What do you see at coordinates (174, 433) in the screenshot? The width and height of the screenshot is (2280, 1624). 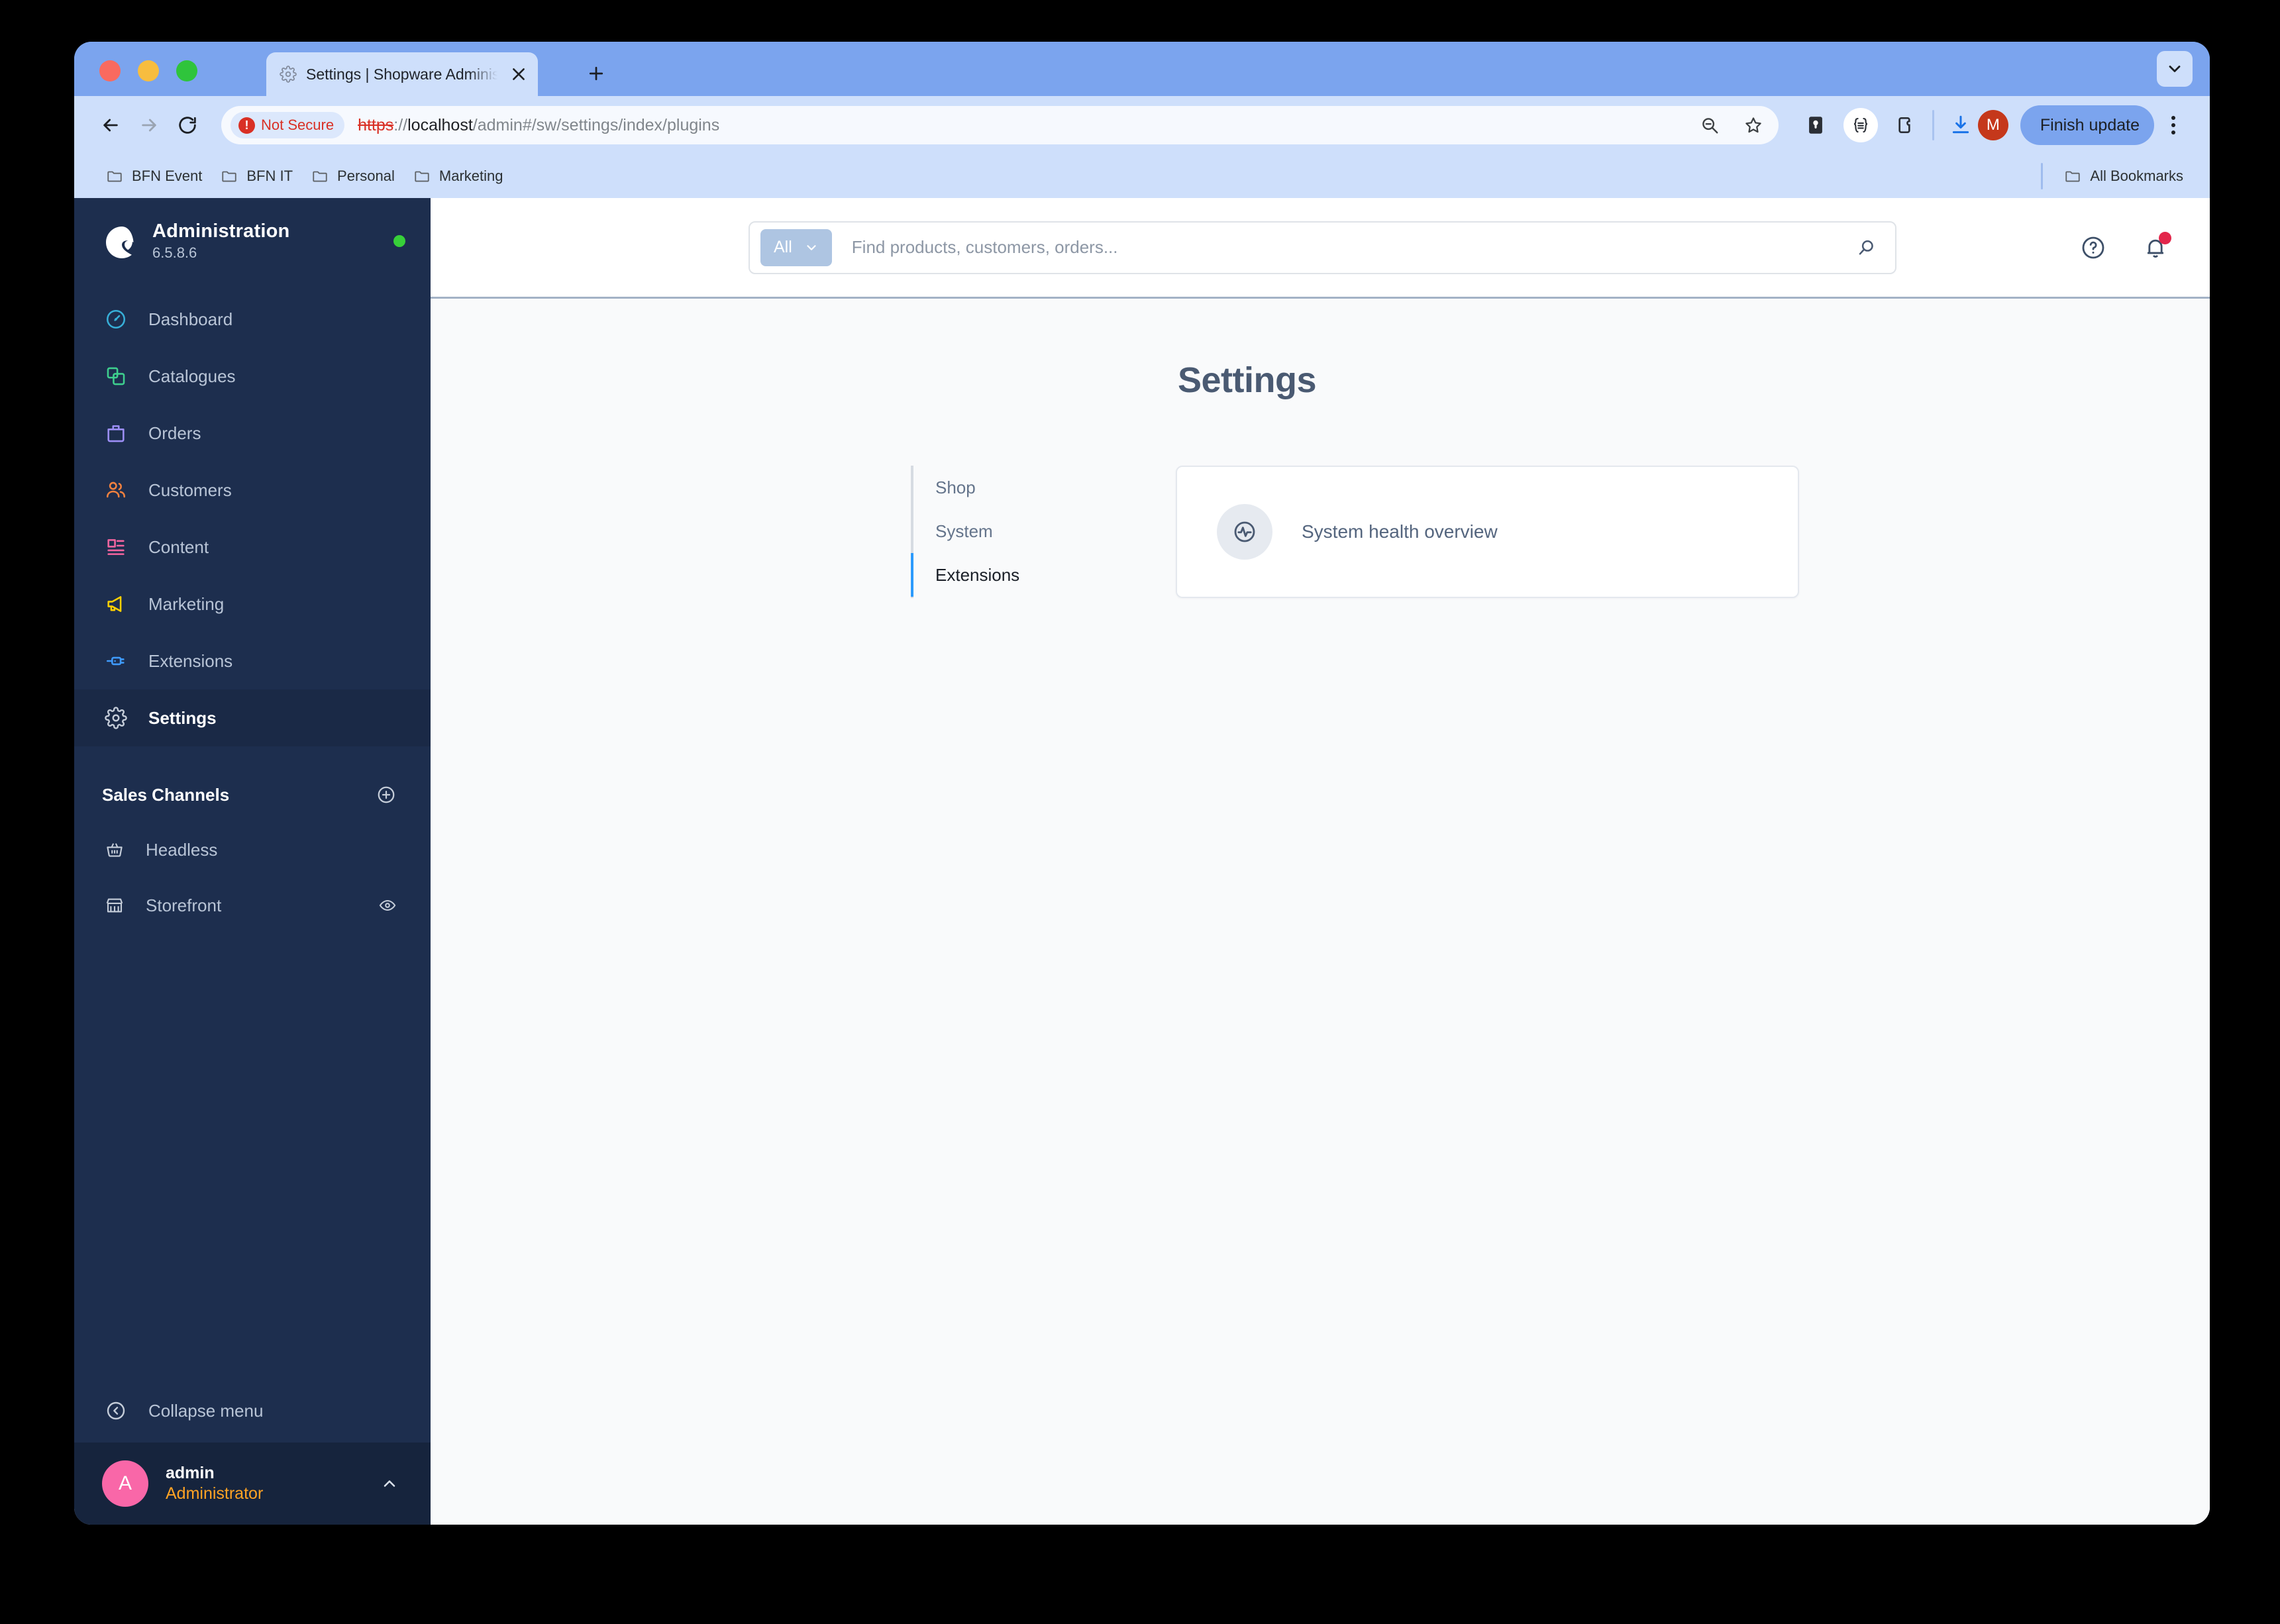 I see `sidebar-item-label: Orders` at bounding box center [174, 433].